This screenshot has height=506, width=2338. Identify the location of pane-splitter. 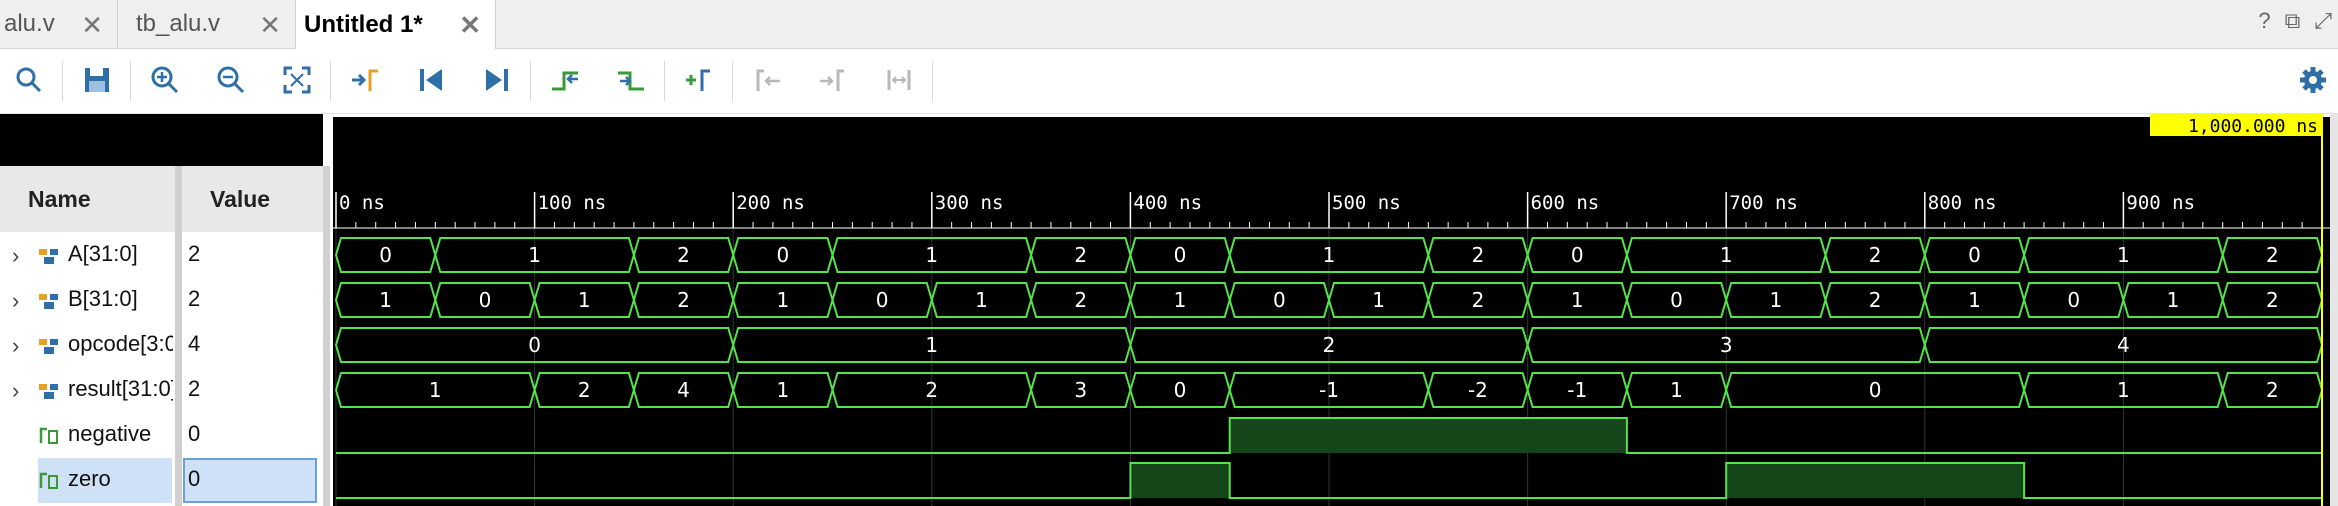
(326, 336).